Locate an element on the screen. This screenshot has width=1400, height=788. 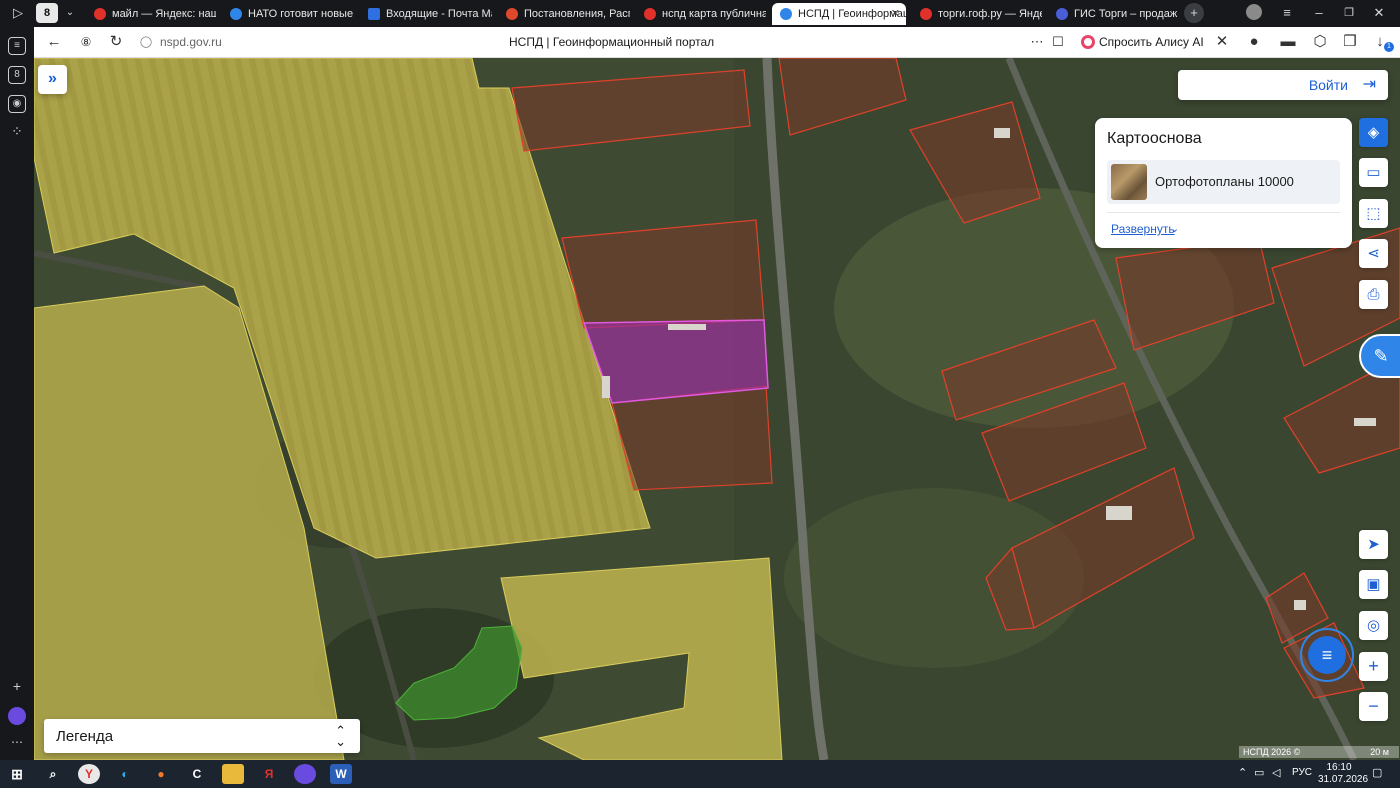
new-tab-button: + is located at coordinates (1194, 13).